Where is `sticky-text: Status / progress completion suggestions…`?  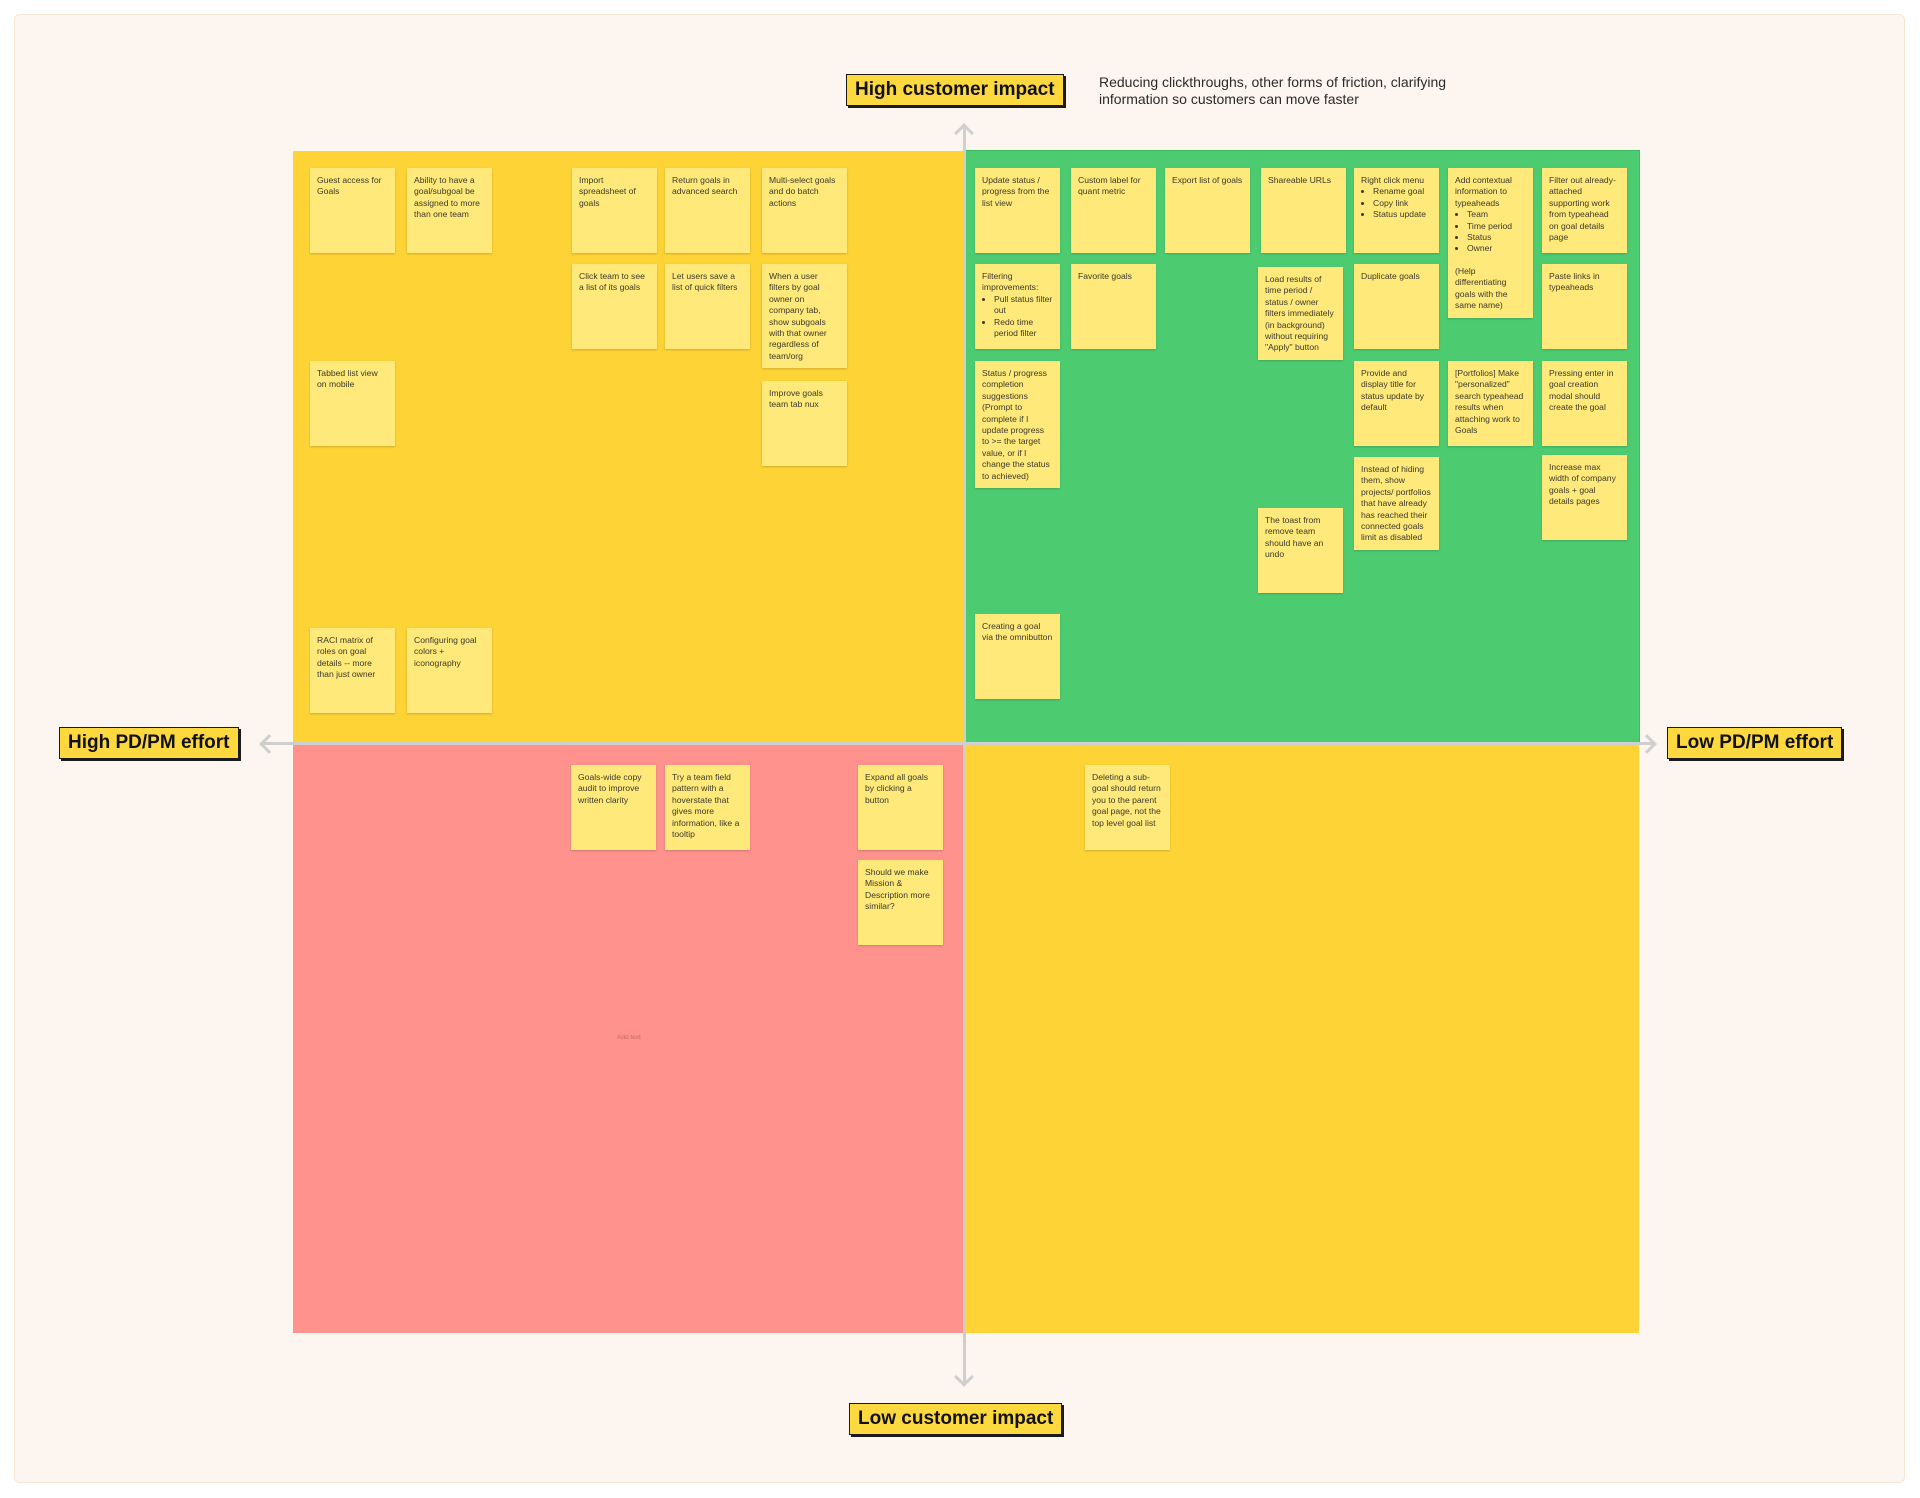
sticky-text: Status / progress completion suggestions… is located at coordinates (1016, 424).